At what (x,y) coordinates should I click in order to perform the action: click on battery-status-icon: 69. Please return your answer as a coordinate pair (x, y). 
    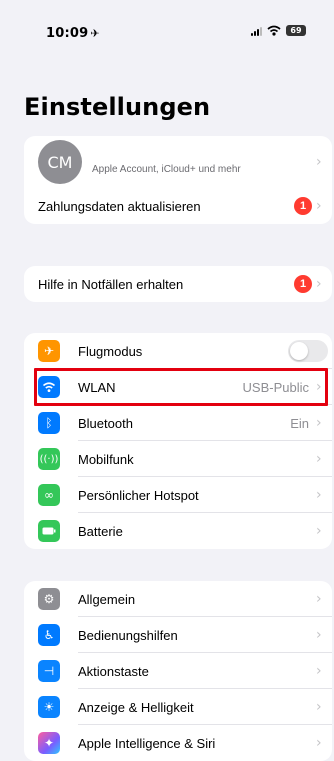
    Looking at the image, I should click on (296, 30).